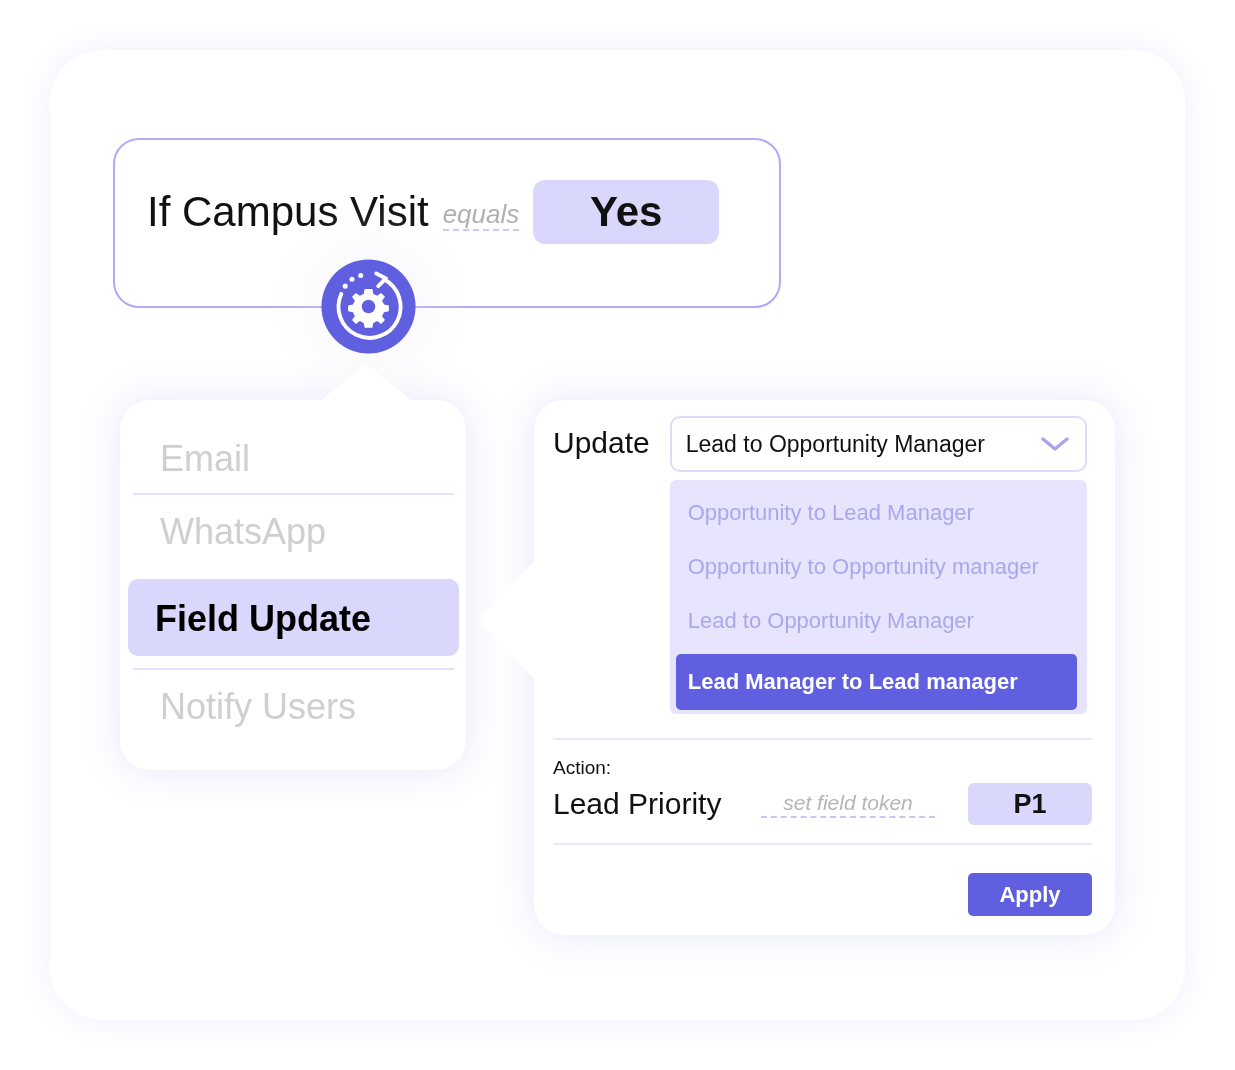  What do you see at coordinates (288, 212) in the screenshot?
I see `condition-field: If Campus Visit` at bounding box center [288, 212].